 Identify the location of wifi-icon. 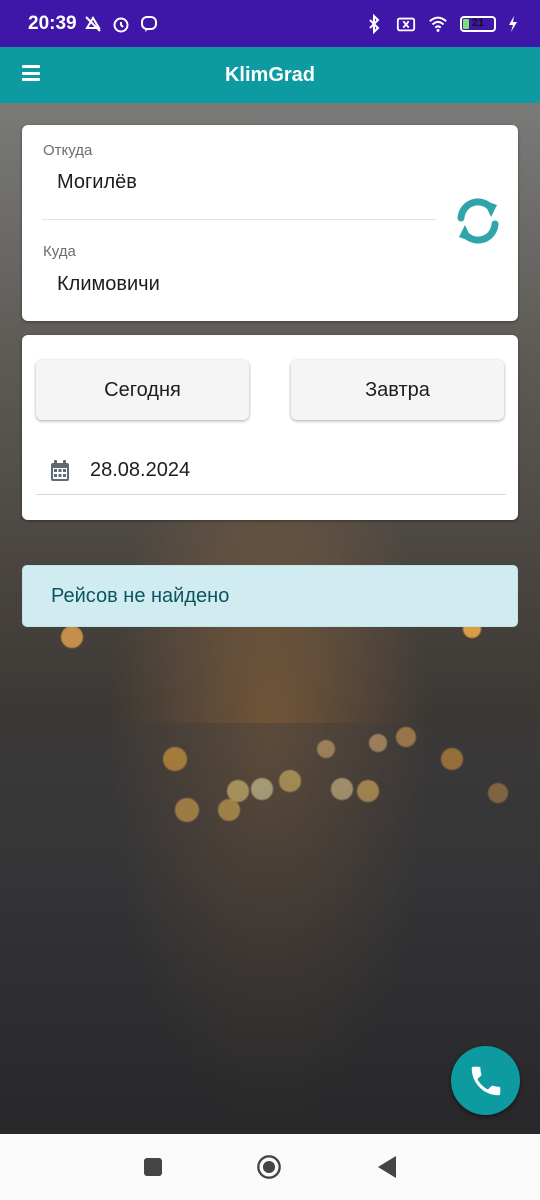
(438, 24).